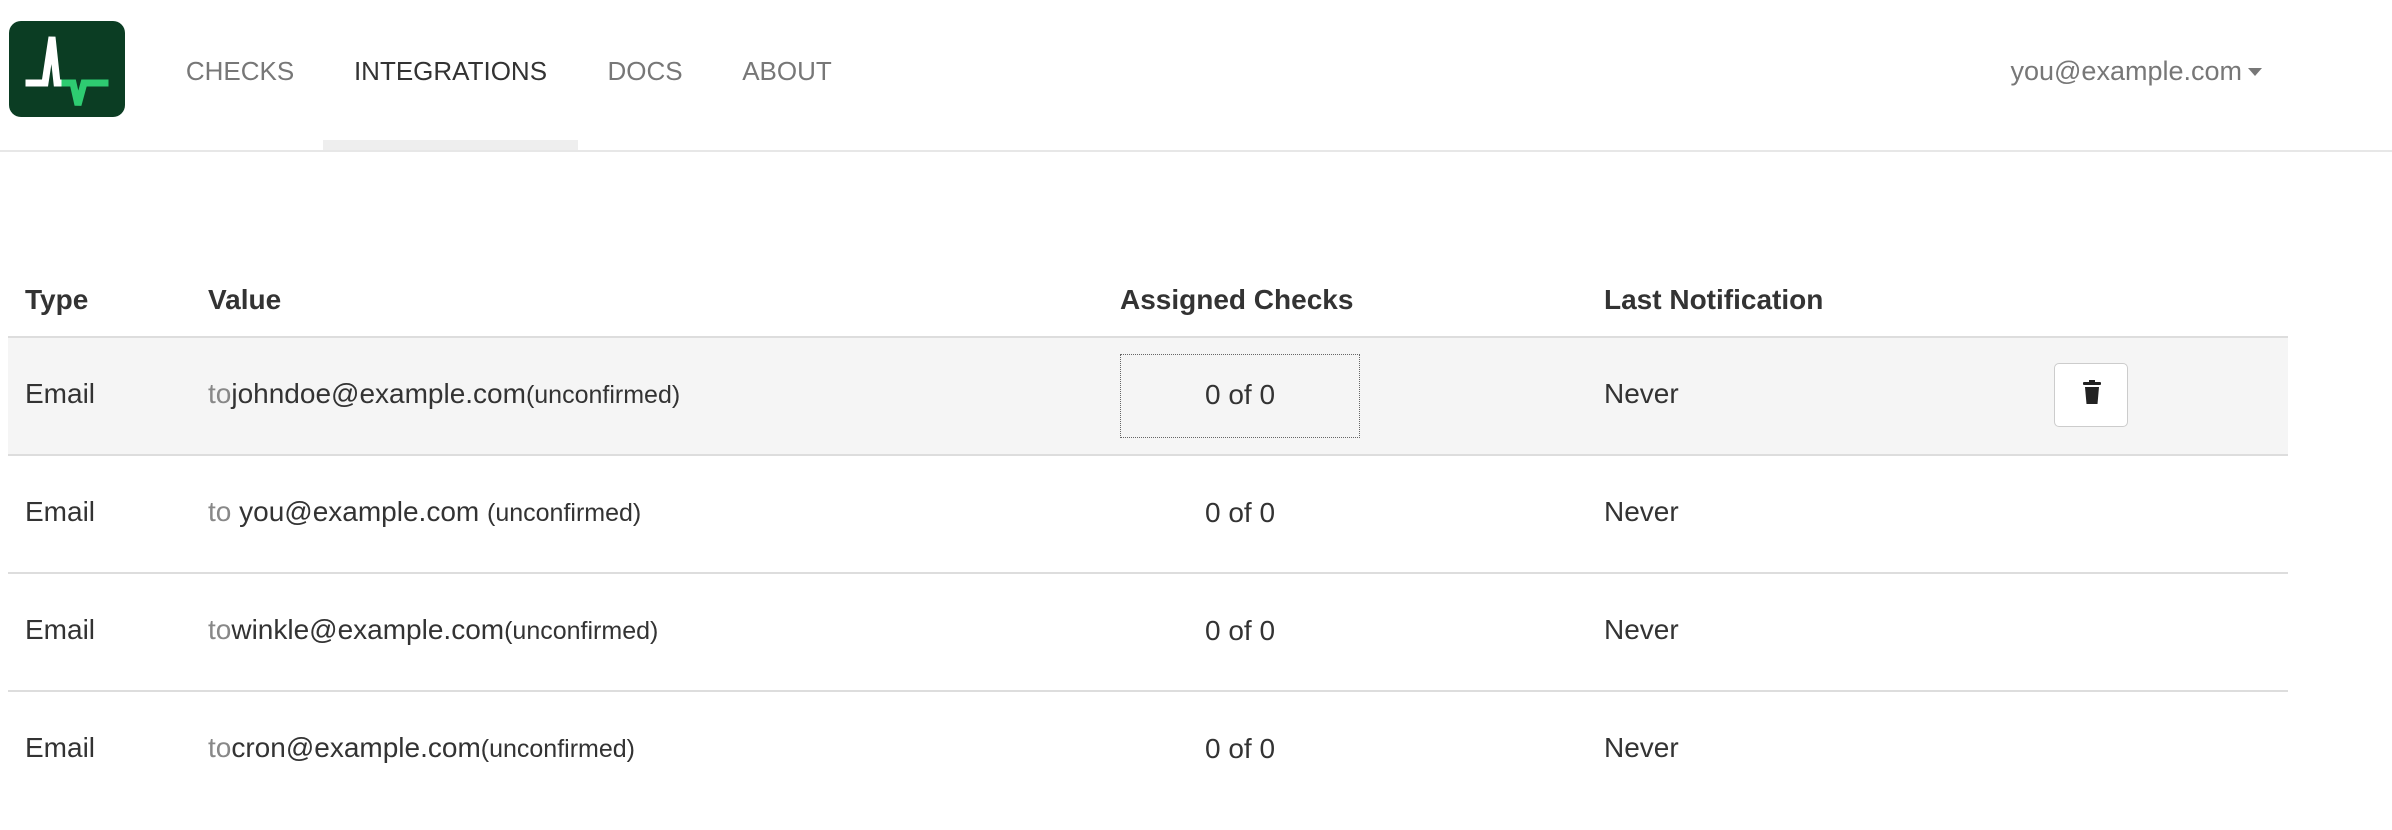 The image size is (2392, 830). I want to click on user-menu-dropdown: you@example.com, so click(2136, 71).